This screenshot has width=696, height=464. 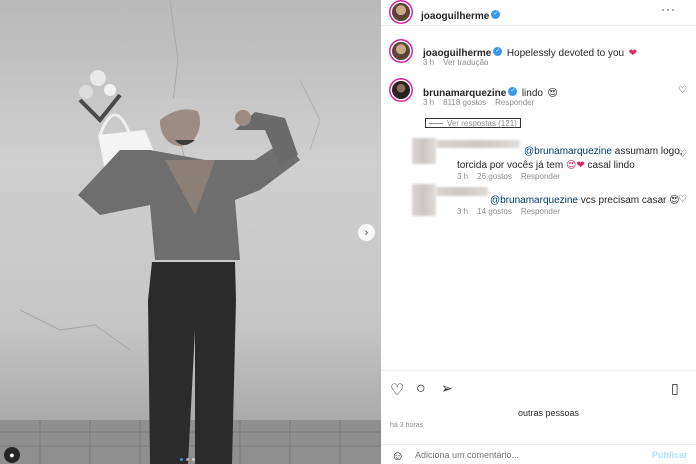 I want to click on reply-text-2: torcida por vocês já tem, so click(x=511, y=165).